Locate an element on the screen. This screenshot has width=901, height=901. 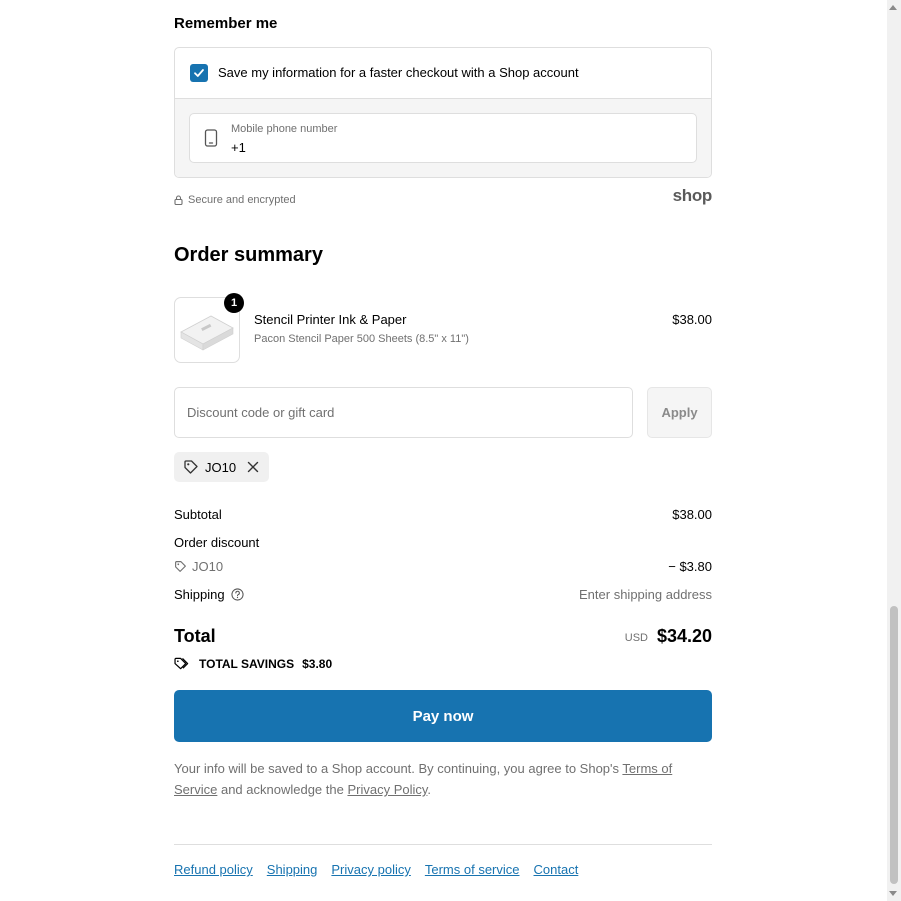
applied-code-text: JO10 is located at coordinates (221, 467).